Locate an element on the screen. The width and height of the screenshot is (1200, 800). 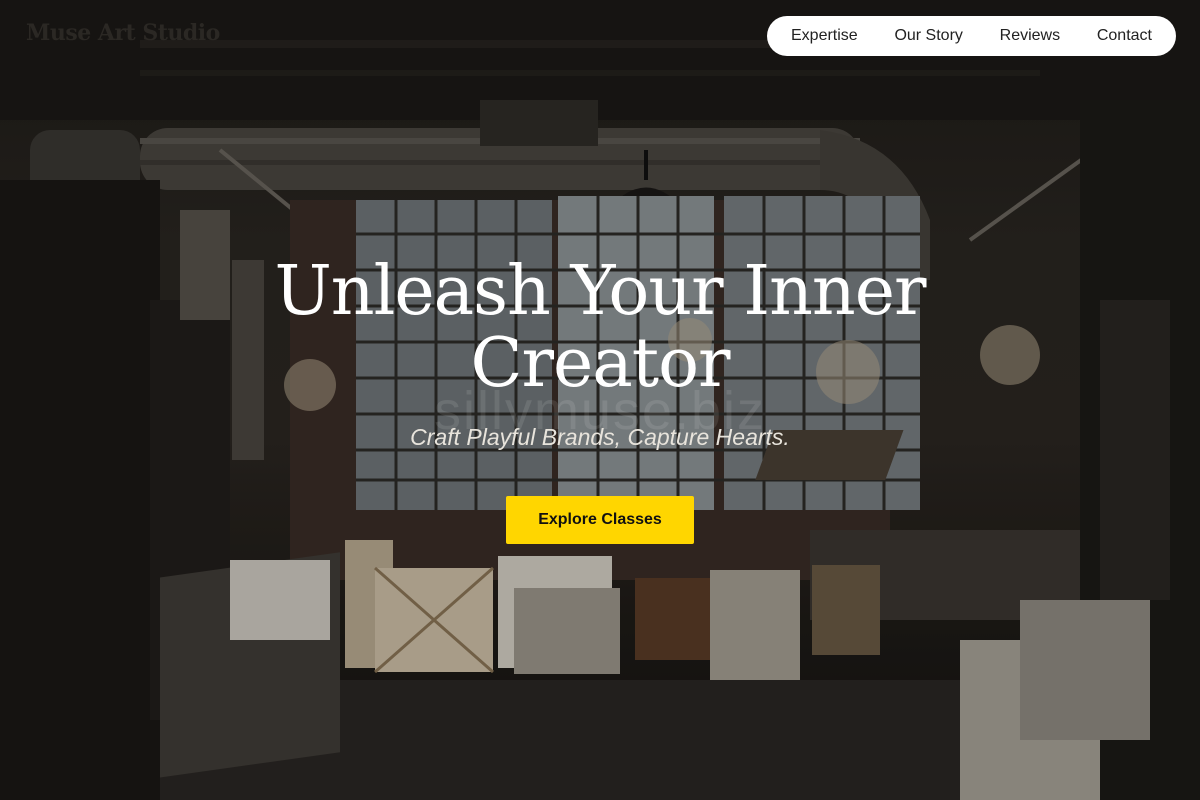
nav-item-expertise: Expertise is located at coordinates (824, 36).